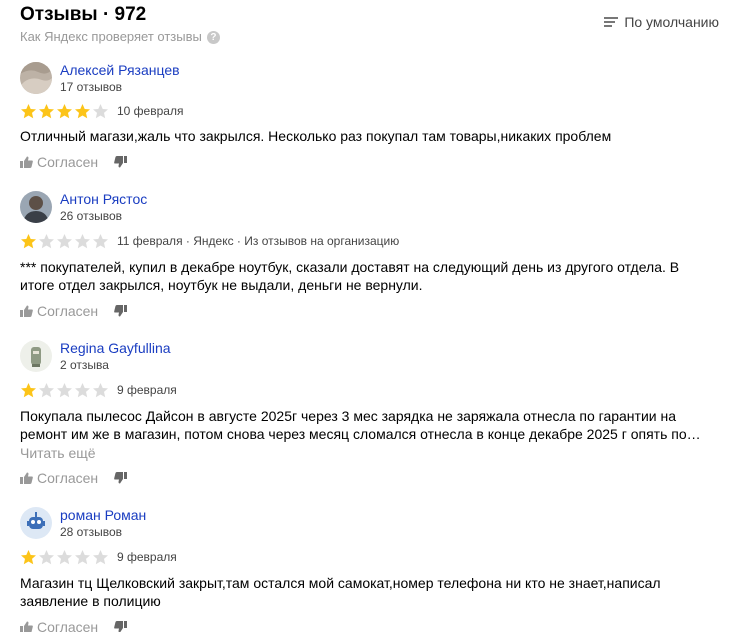 Image resolution: width=729 pixels, height=632 pixels. Describe the element at coordinates (120, 70) in the screenshot. I see `author-name: Алексей Рязанцев` at that location.